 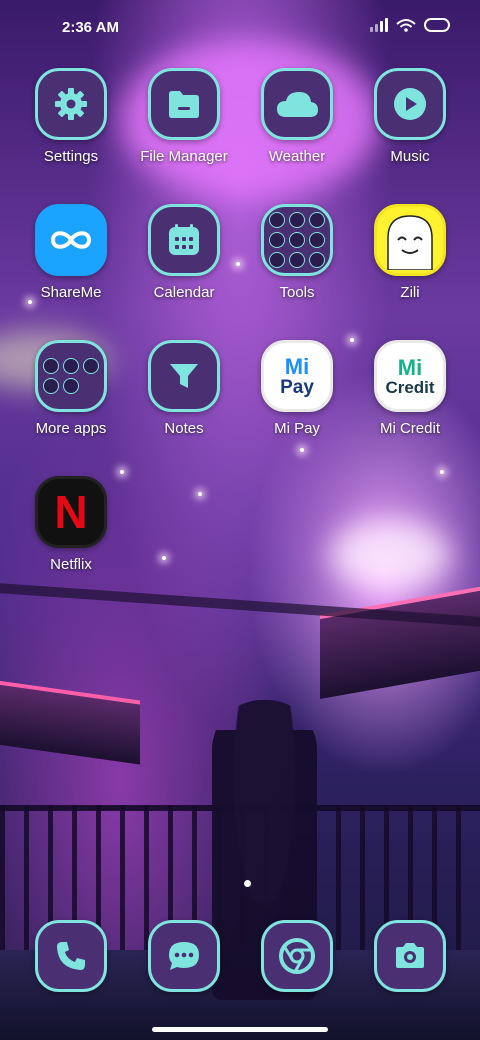 I want to click on chat-bubble-icon, so click(x=184, y=956).